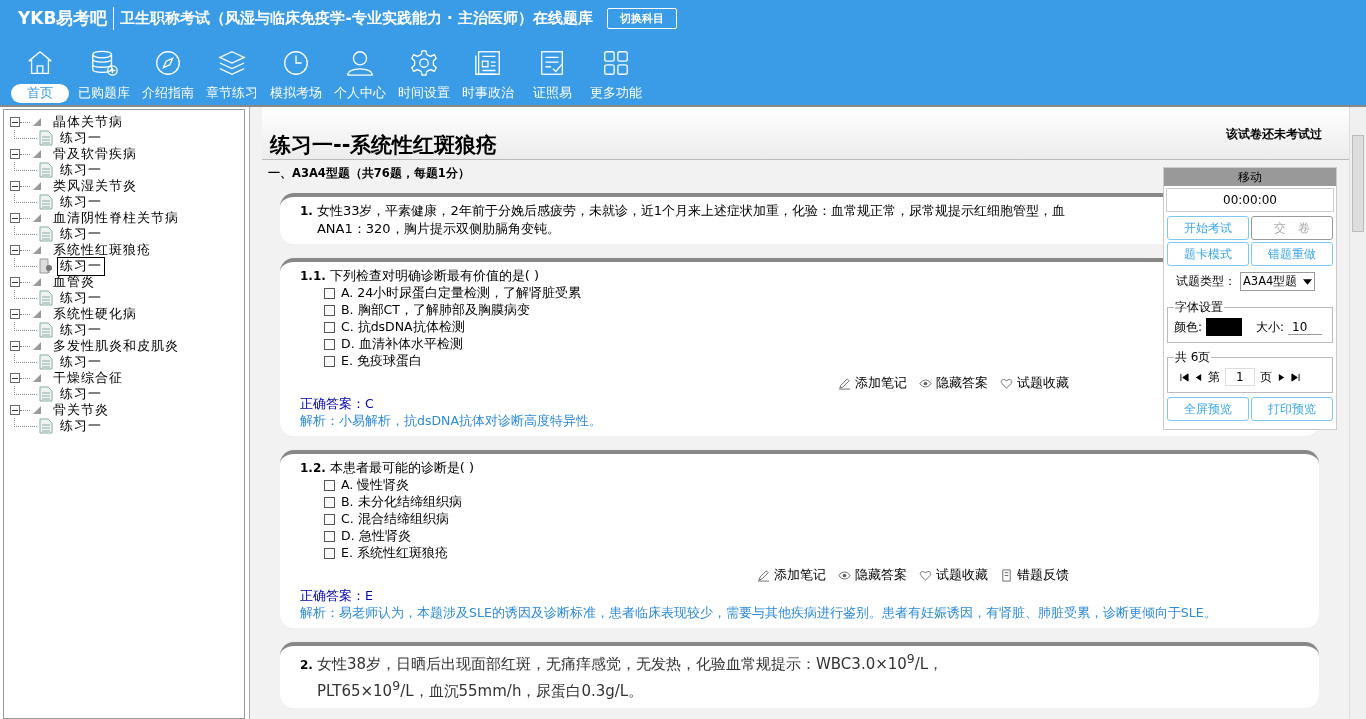 The height and width of the screenshot is (719, 1366). I want to click on tree-leaf: 练习一, so click(81, 266).